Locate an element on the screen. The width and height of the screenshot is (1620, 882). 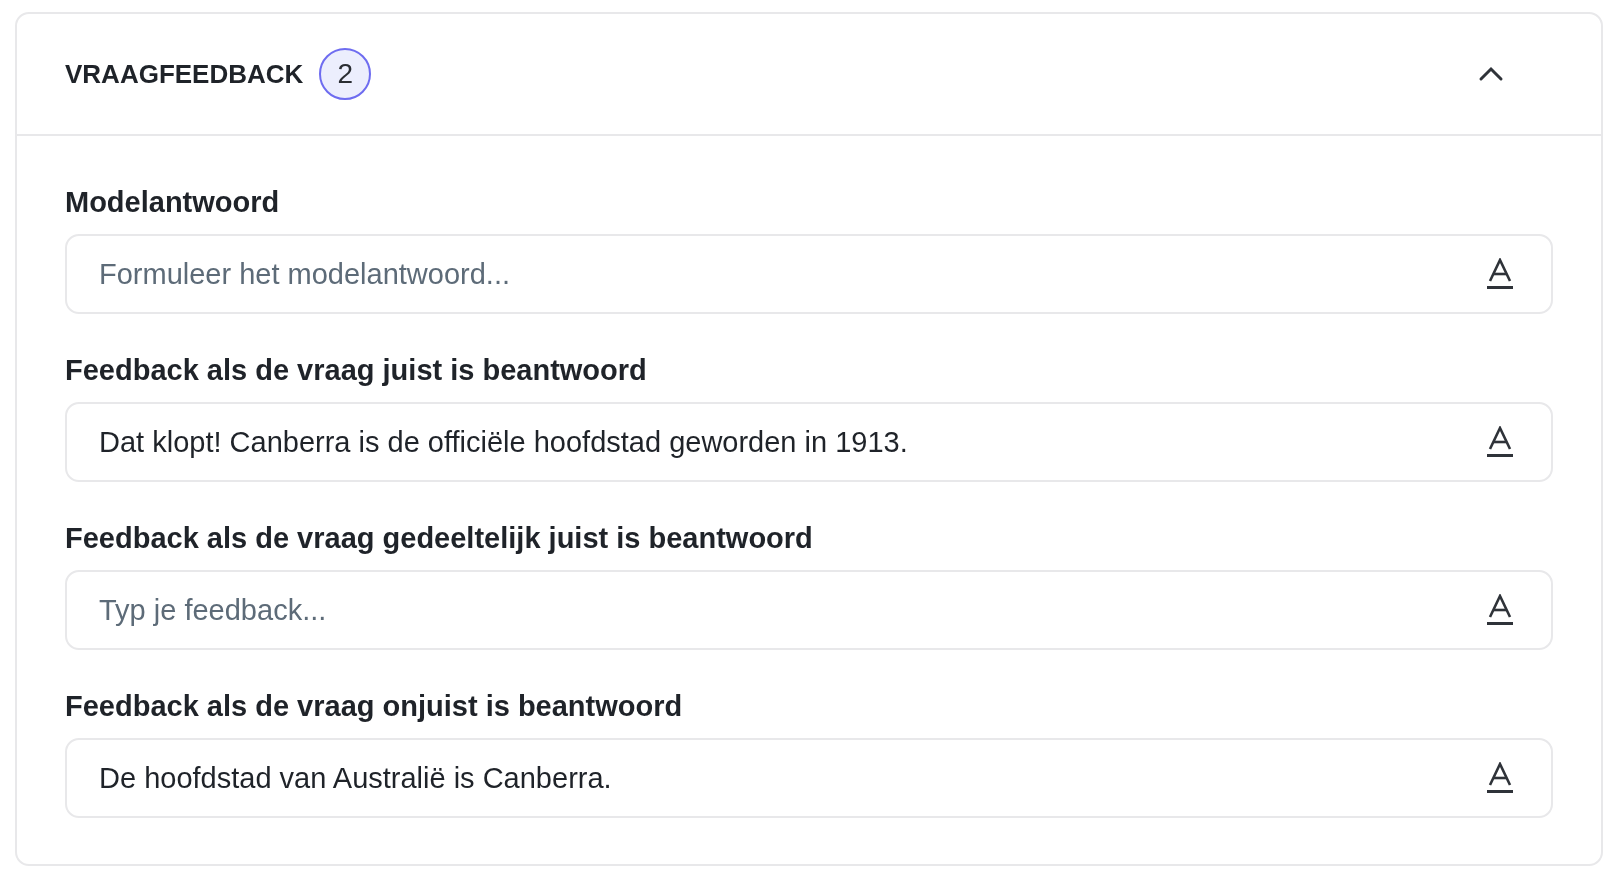
field-label: Feedback als de vraag gedeeltelijk juist is beantwoord is located at coordinates (439, 538).